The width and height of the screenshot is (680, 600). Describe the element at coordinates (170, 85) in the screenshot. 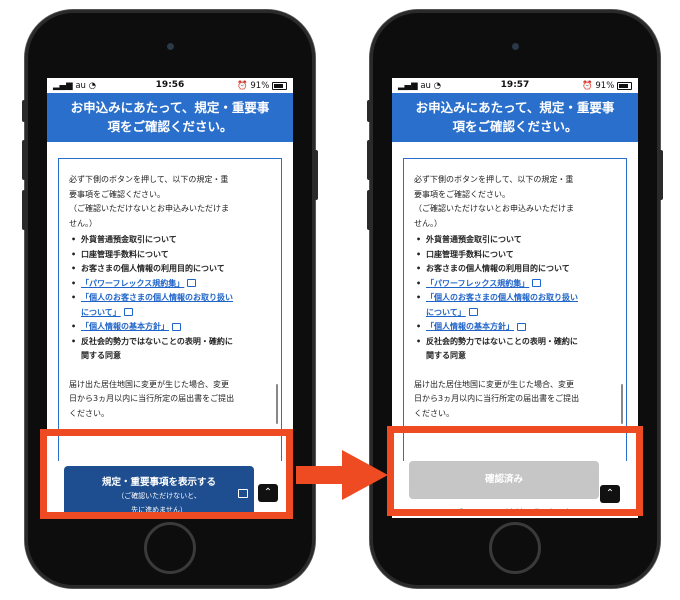

I see `status-bar: ▂▄▆ au ◔ 19:56 ⏰ 91%` at that location.